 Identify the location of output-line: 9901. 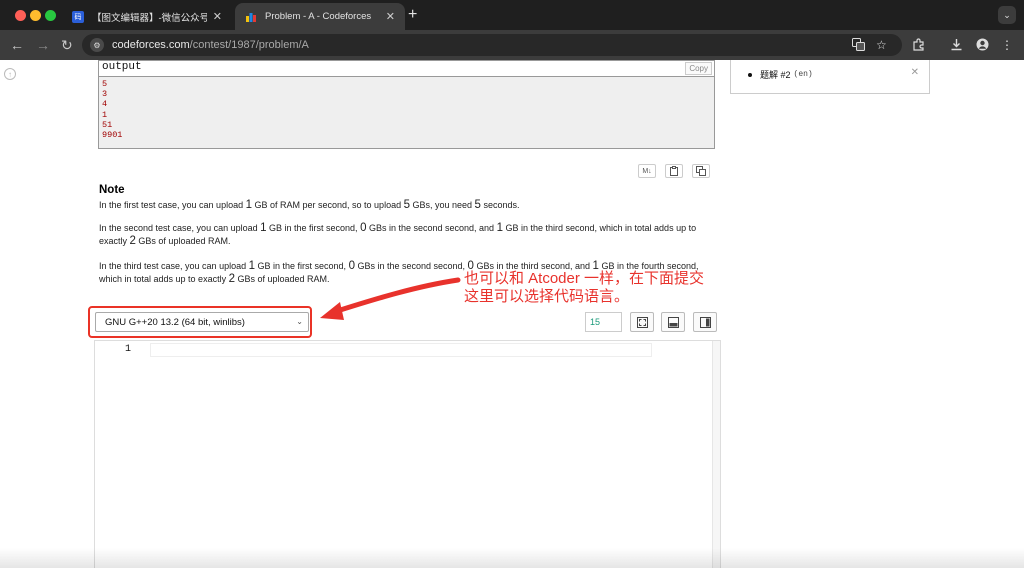
(112, 135).